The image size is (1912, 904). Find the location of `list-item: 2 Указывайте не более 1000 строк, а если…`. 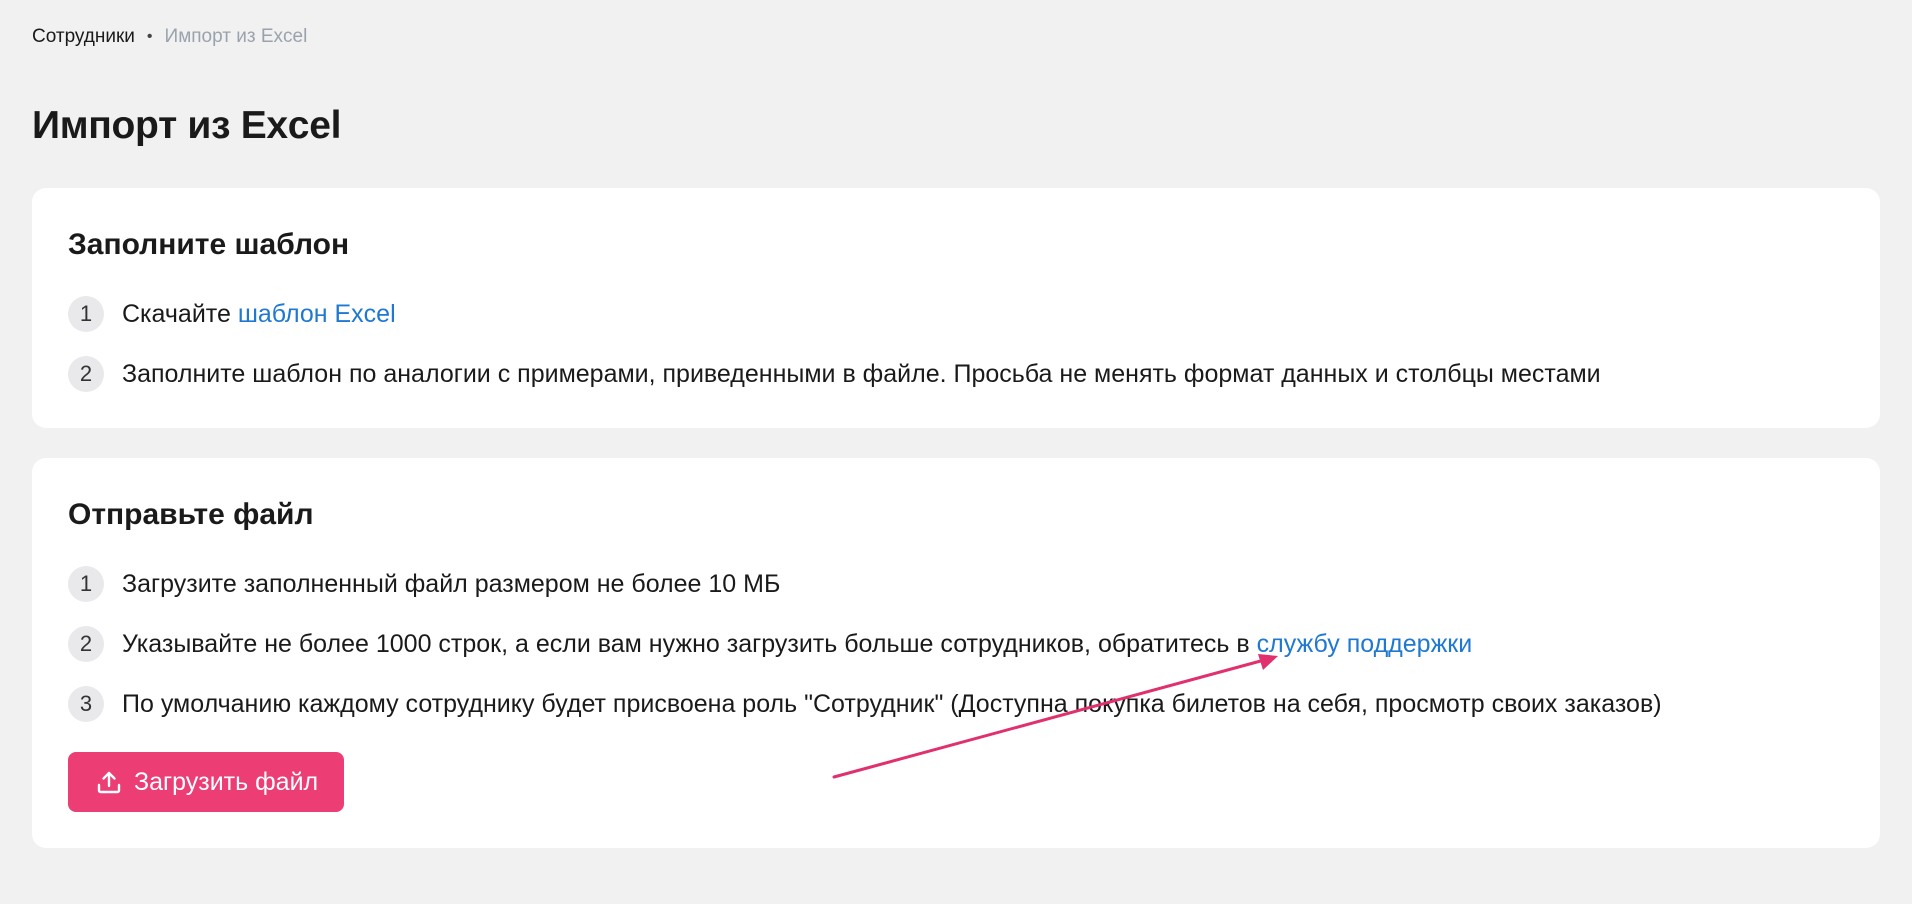

list-item: 2 Указывайте не более 1000 строк, а если… is located at coordinates (865, 644).